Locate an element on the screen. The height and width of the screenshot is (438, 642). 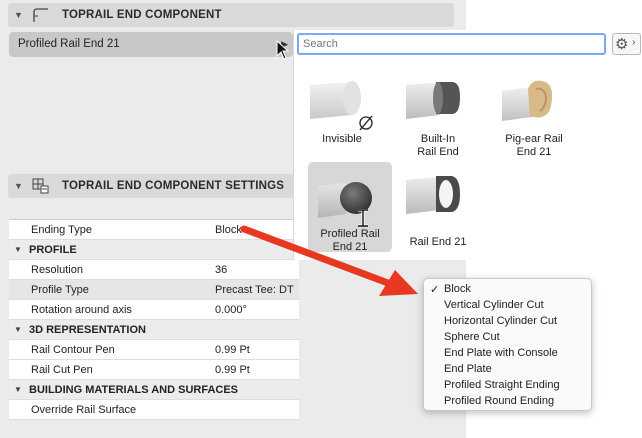
dropdown-option-horizontal-cylinder-cut: Horizontal Cylinder Cut is located at coordinates (500, 321).